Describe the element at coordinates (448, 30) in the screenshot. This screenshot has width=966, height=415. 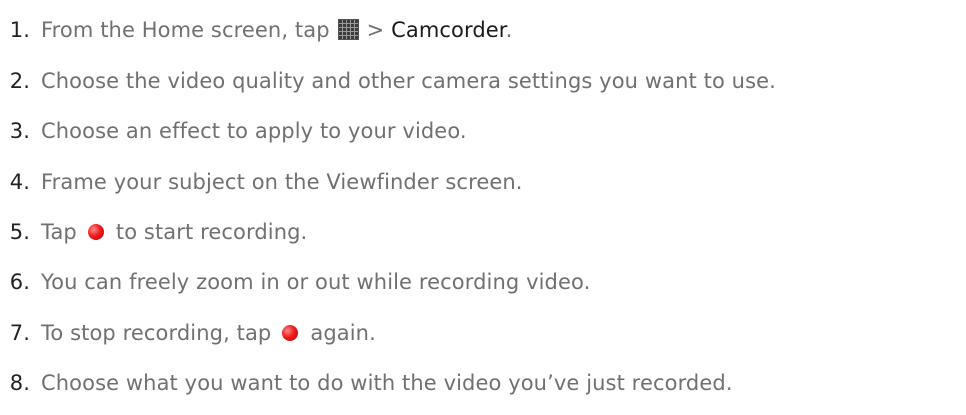
I see `camcorder-label: Camcorder` at that location.